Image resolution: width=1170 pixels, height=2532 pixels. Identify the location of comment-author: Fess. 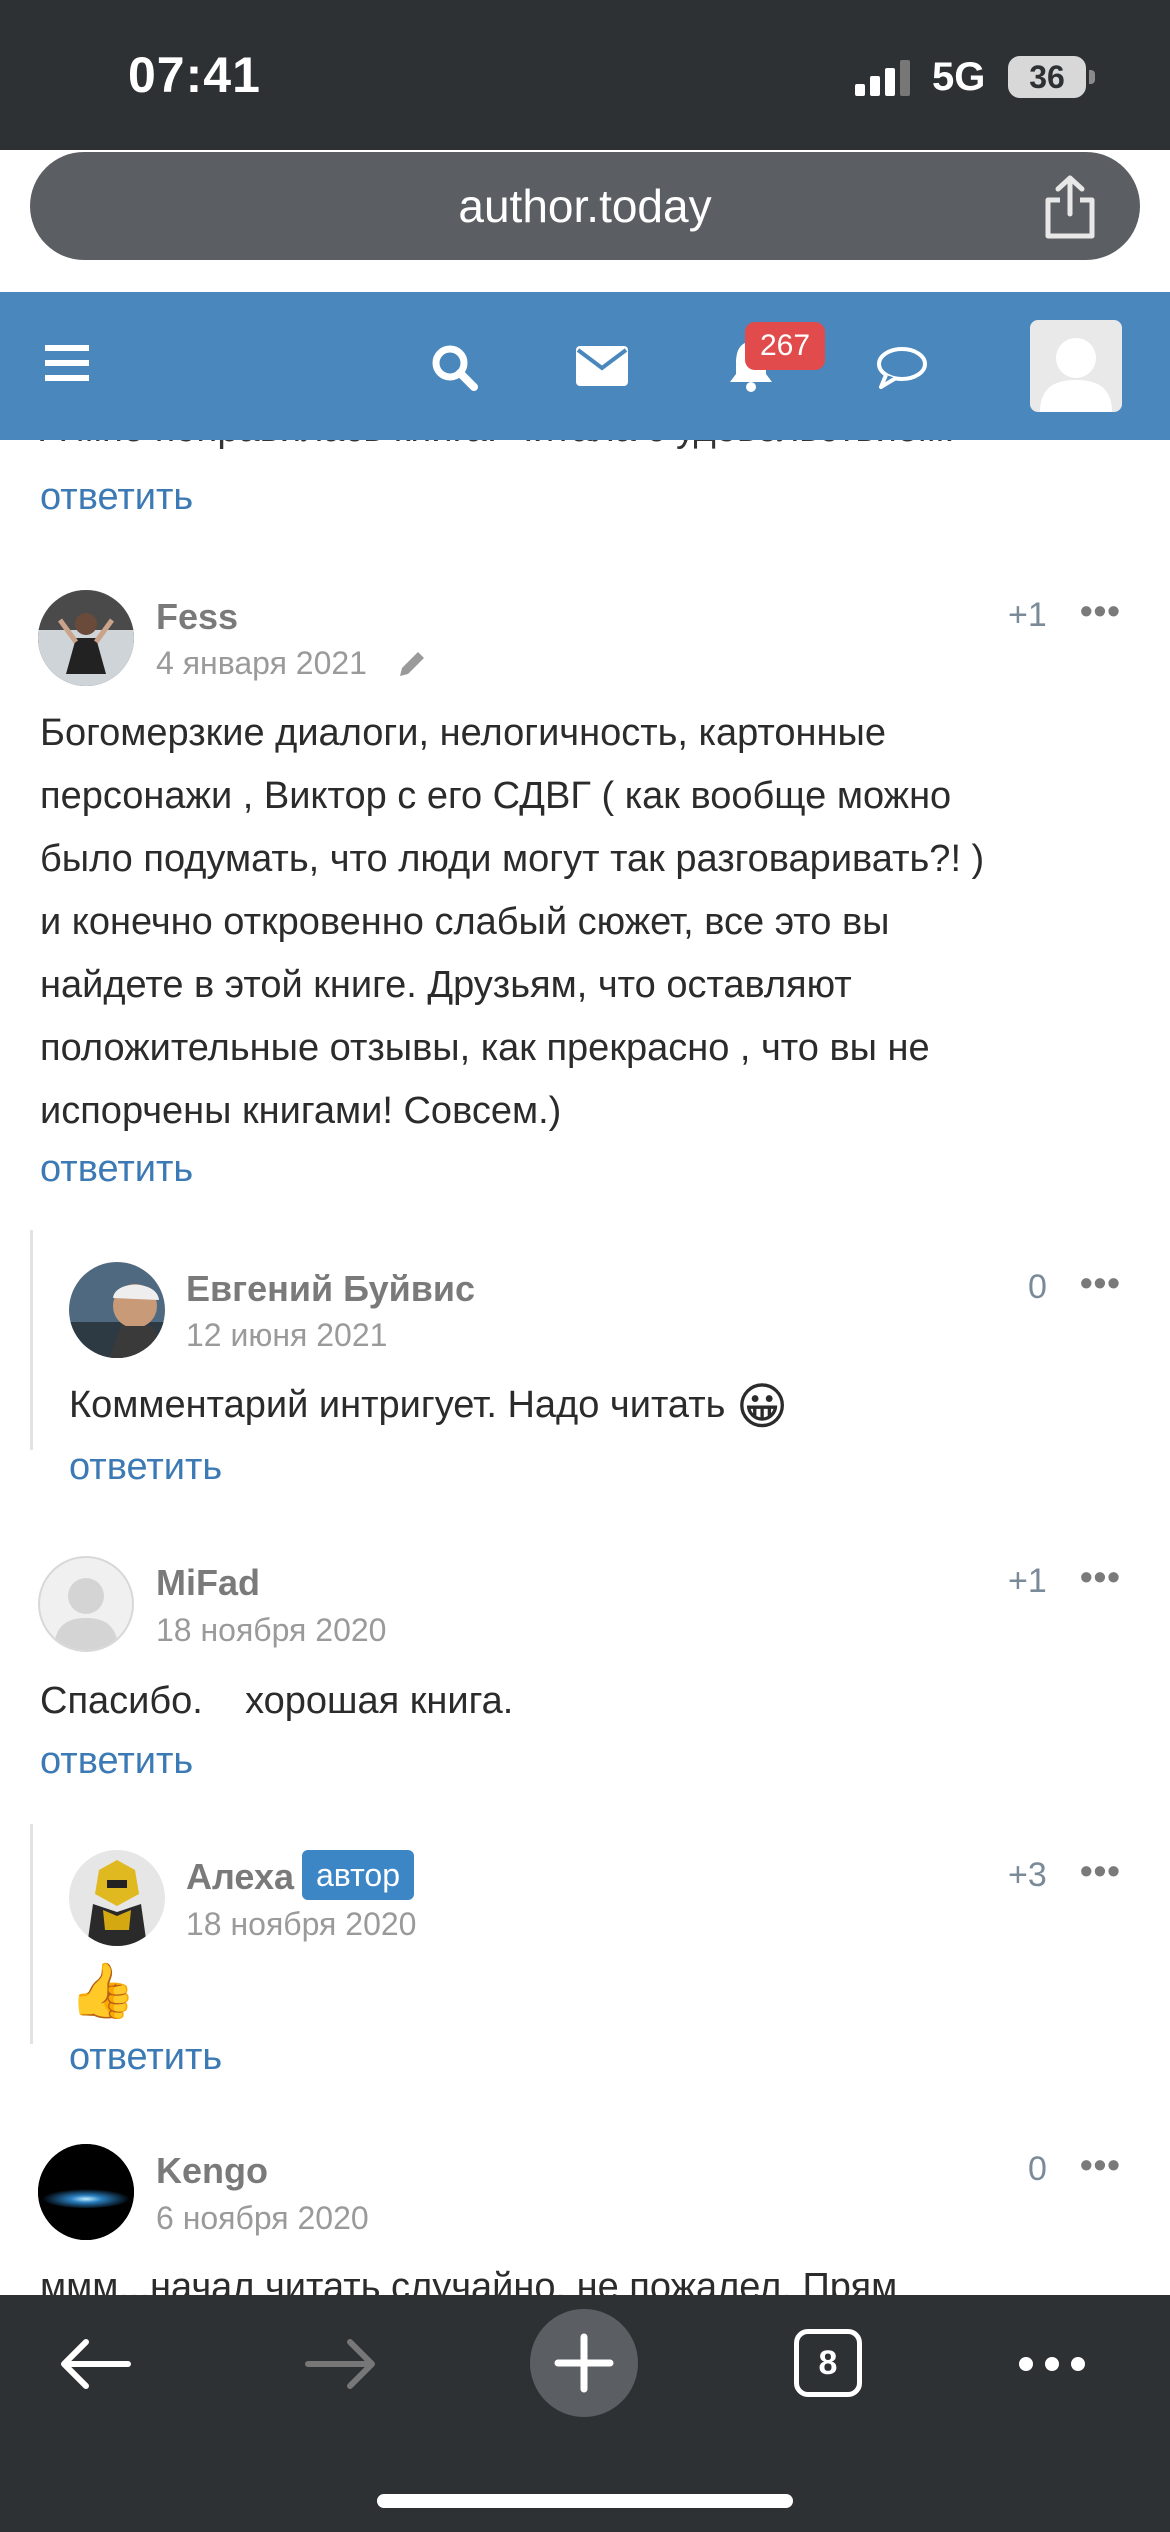
(197, 617).